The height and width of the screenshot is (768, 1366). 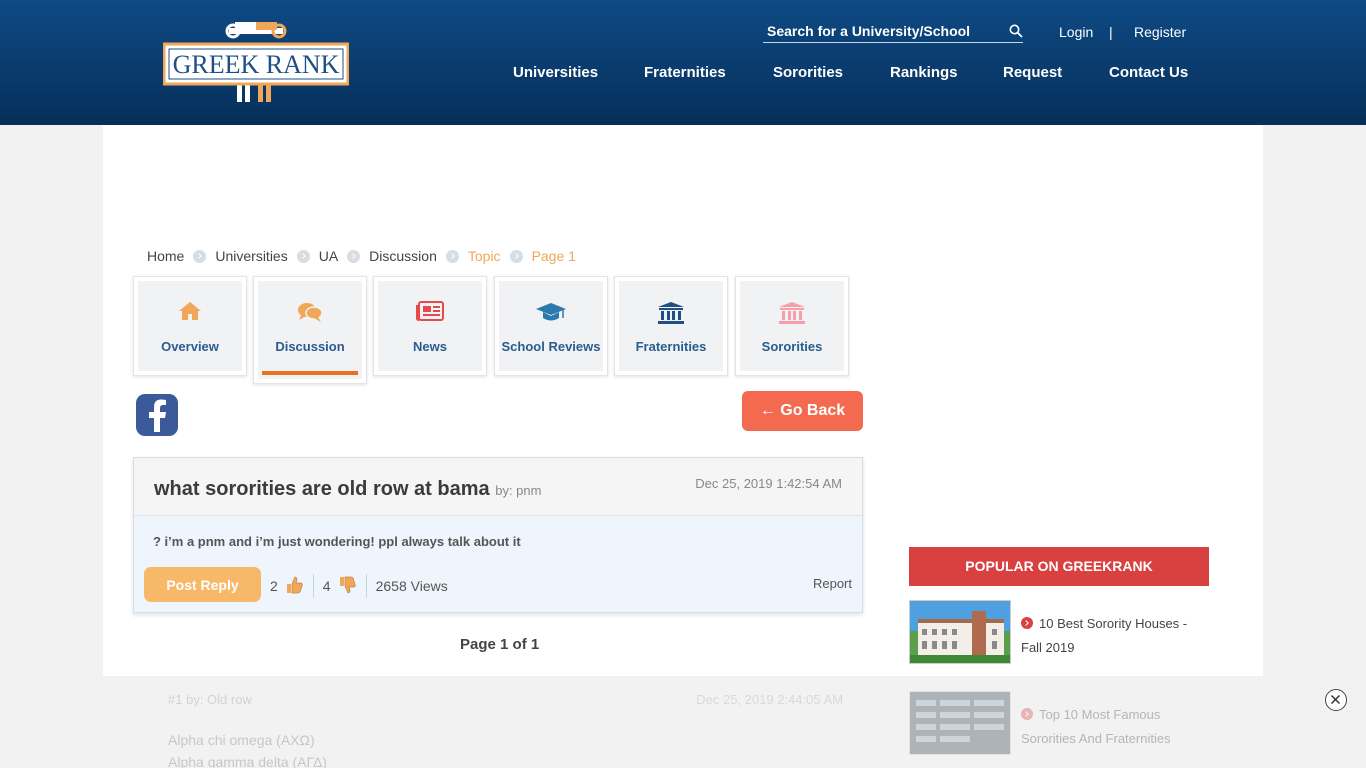 What do you see at coordinates (190, 346) in the screenshot?
I see `tab-label: Overview` at bounding box center [190, 346].